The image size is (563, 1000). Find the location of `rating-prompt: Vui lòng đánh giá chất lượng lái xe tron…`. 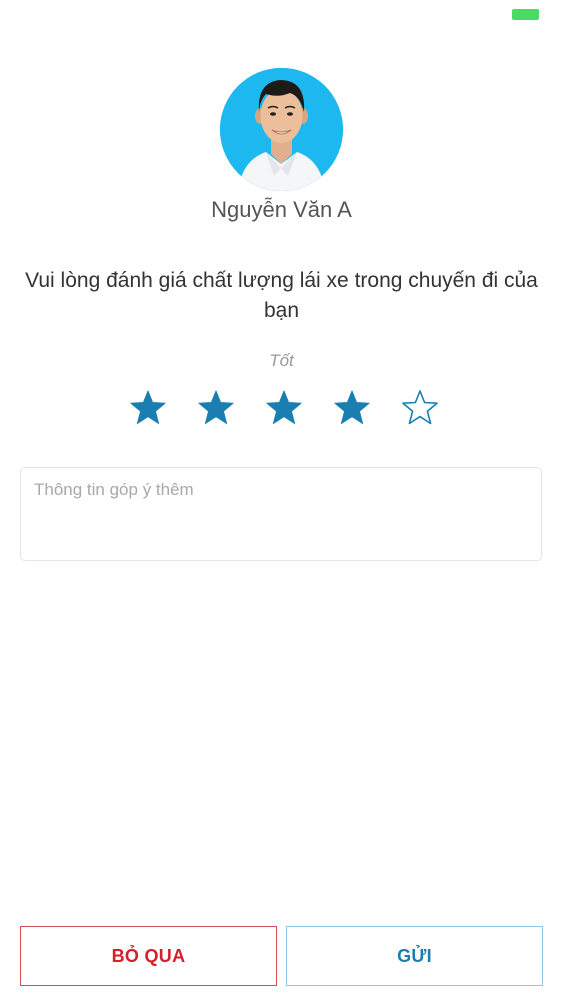

rating-prompt: Vui lòng đánh giá chất lượng lái xe tron… is located at coordinates (281, 295).